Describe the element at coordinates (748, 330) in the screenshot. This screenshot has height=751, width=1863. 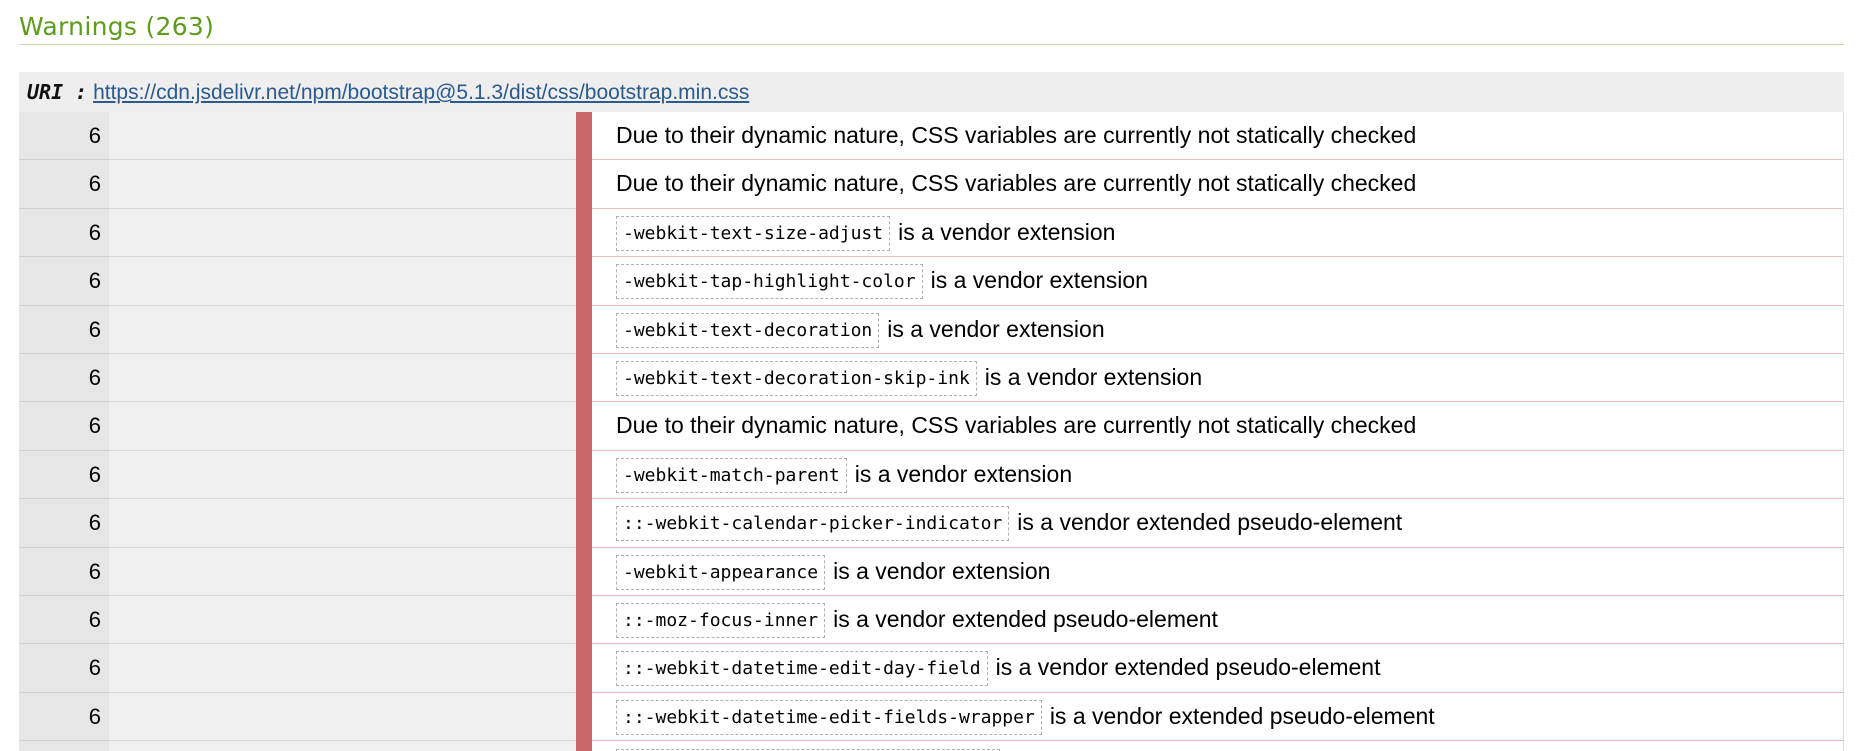
I see `property-code: -webkit-text-decoration` at that location.